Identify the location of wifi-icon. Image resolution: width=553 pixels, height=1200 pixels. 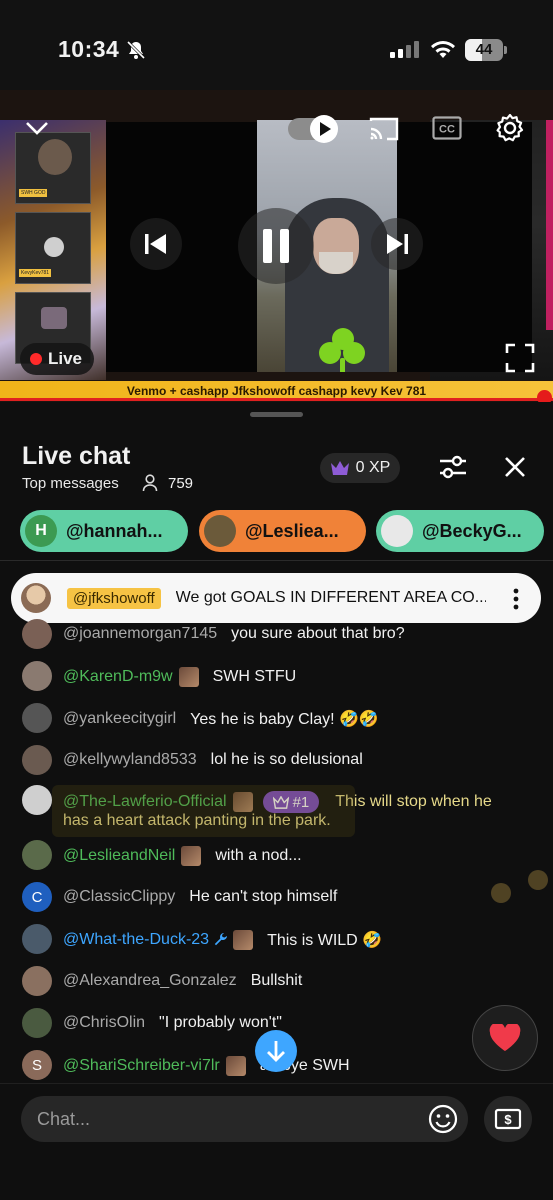
(443, 49).